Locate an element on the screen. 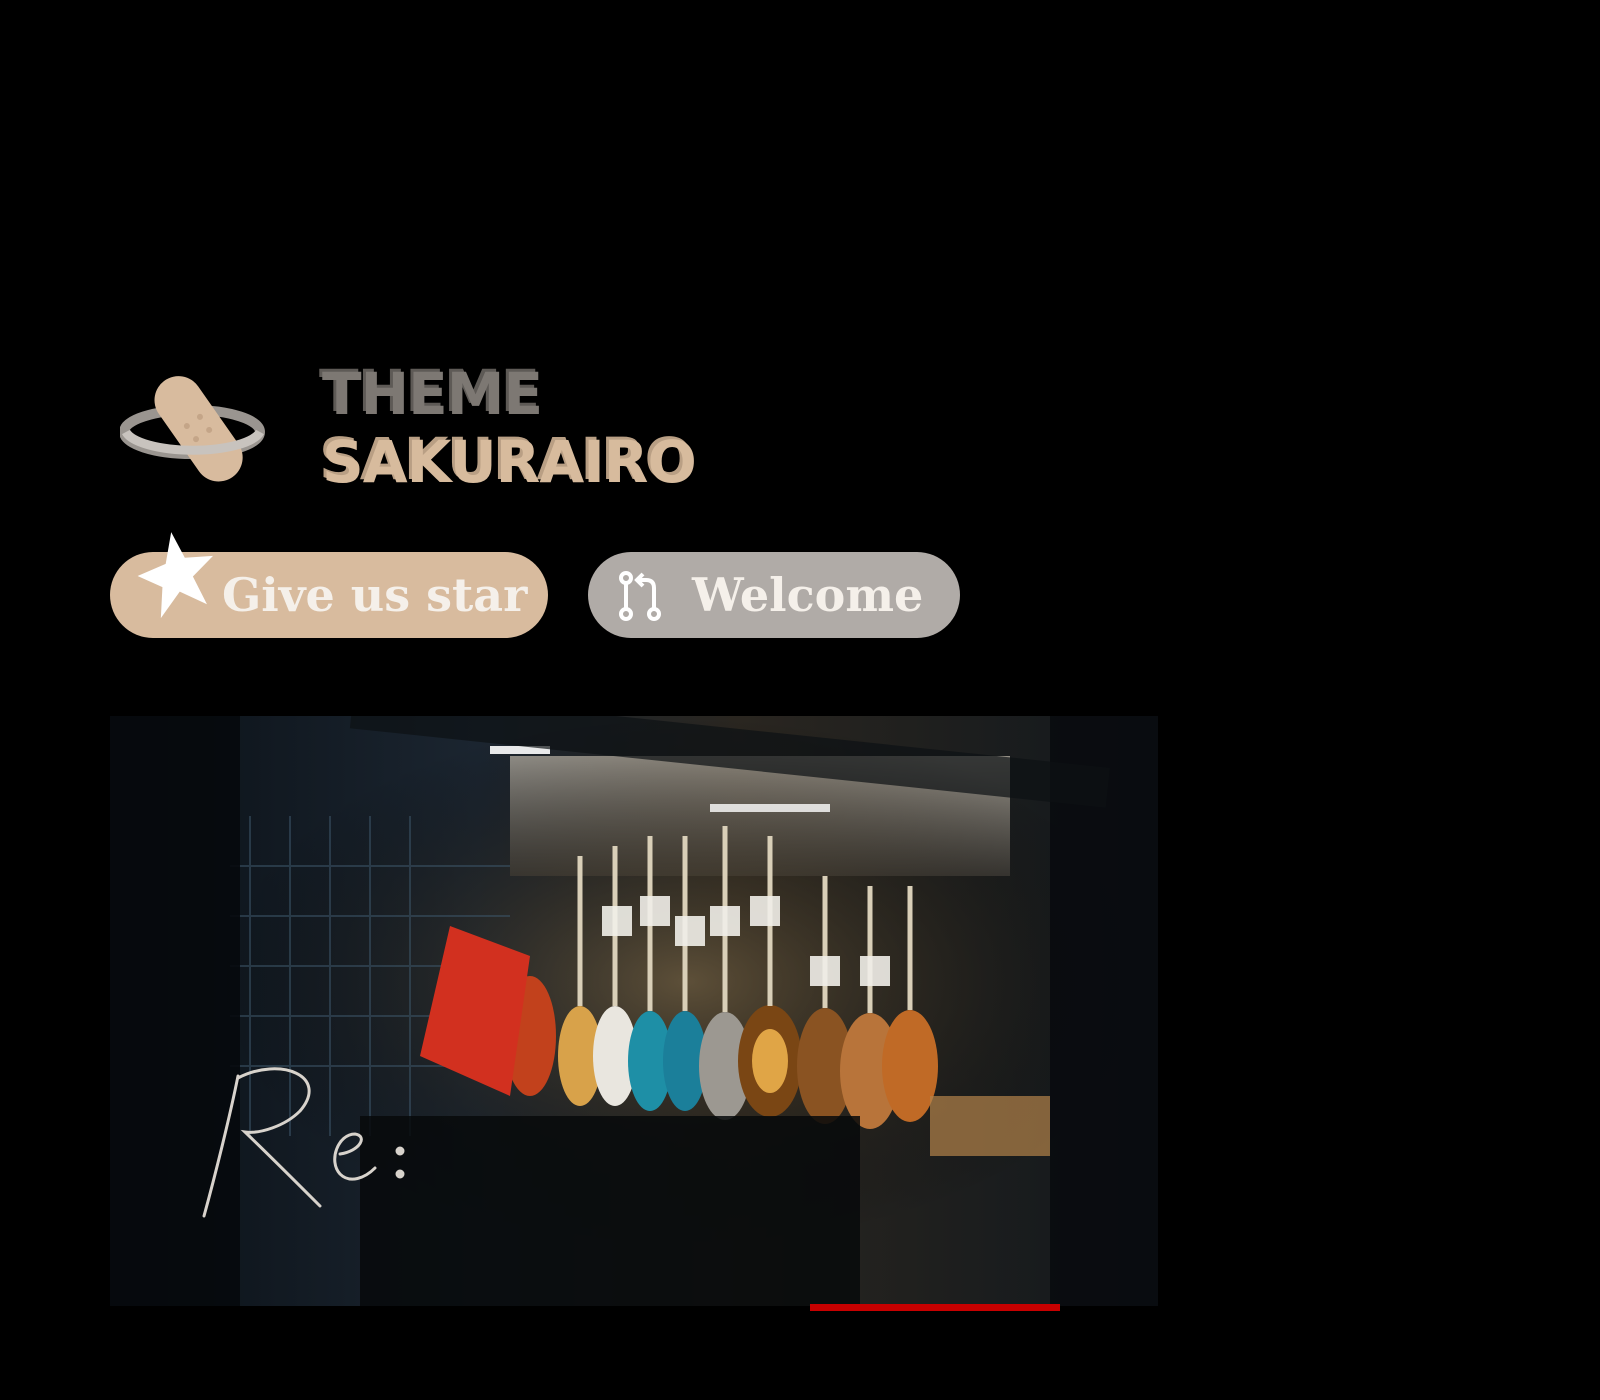 The image size is (1600, 1400). star-icon is located at coordinates (175, 575).